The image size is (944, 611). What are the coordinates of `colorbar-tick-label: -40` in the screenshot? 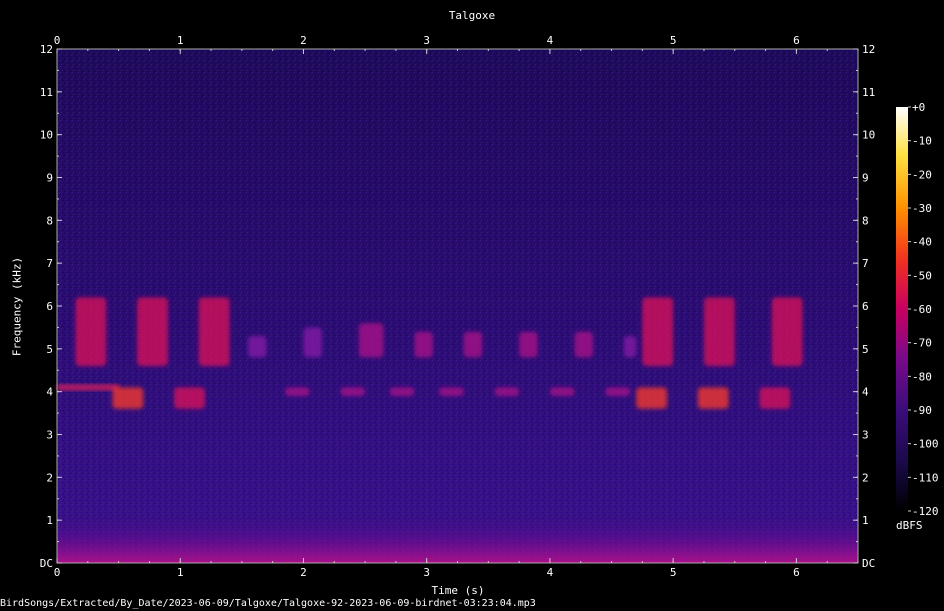 It's located at (922, 242).